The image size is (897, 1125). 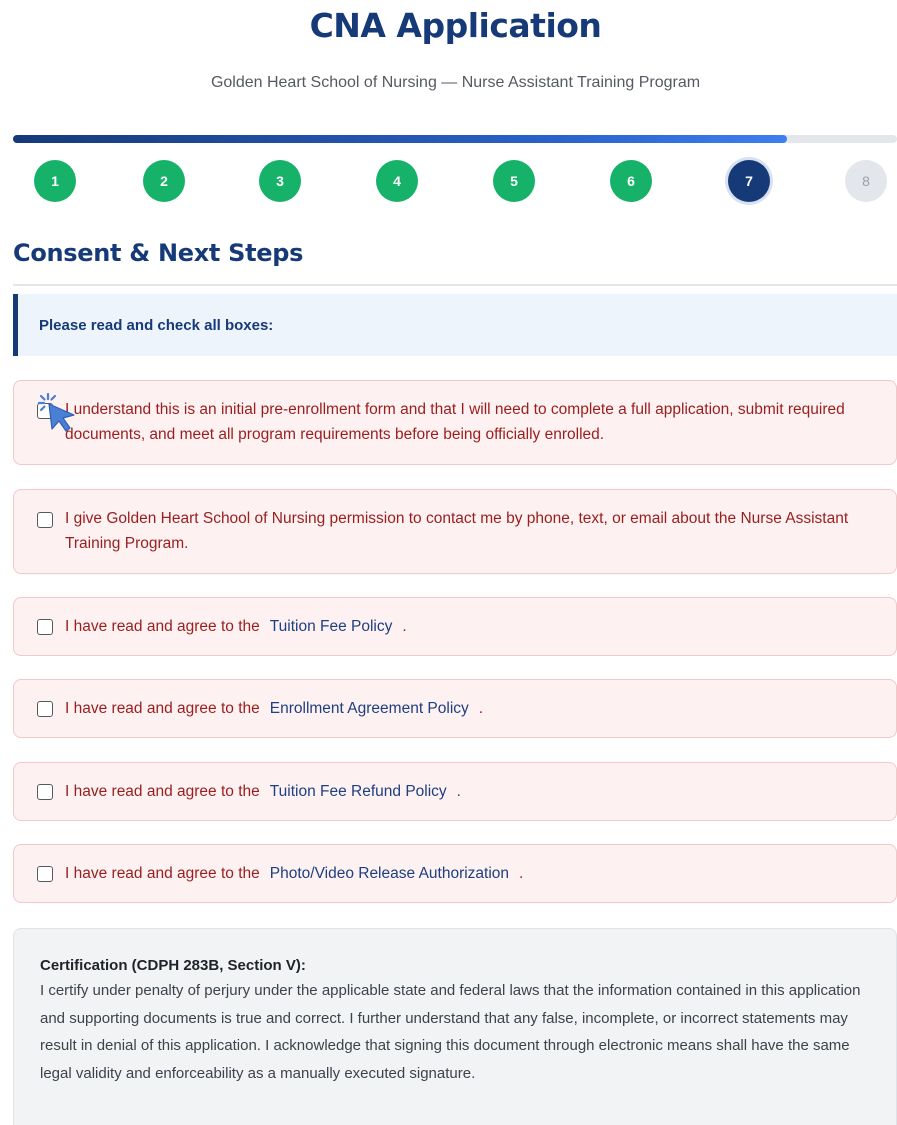 I want to click on certification-title: Certification (CDPH 283B, Section V):, so click(x=173, y=965).